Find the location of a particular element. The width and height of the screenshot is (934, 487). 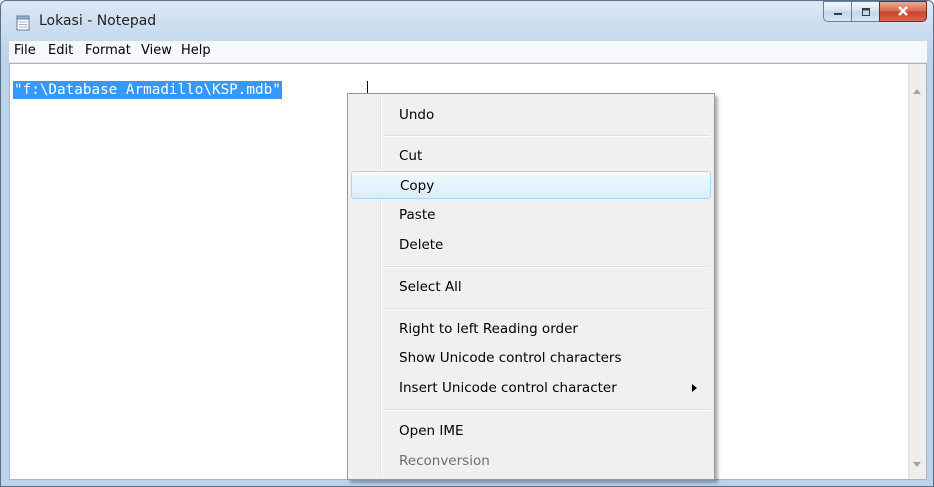

menu-item-select-all: Select All is located at coordinates (531, 287).